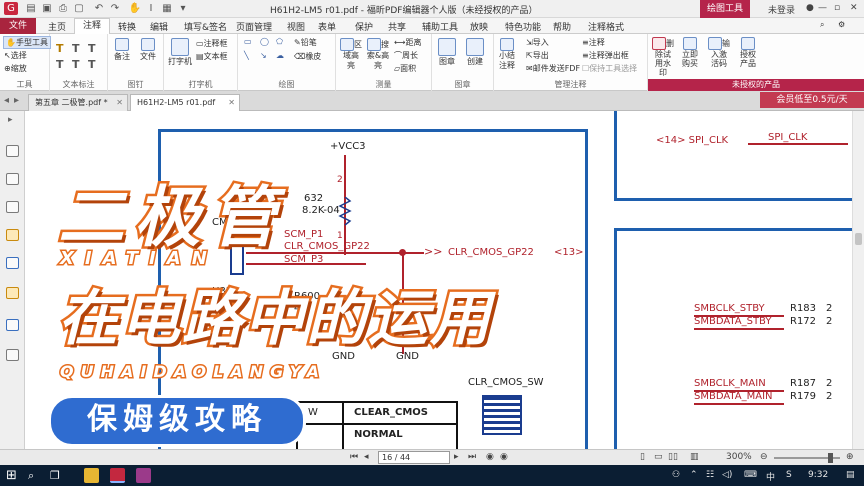 This screenshot has height=486, width=864. I want to click on view-facing-icon: ▯▯, so click(673, 457).